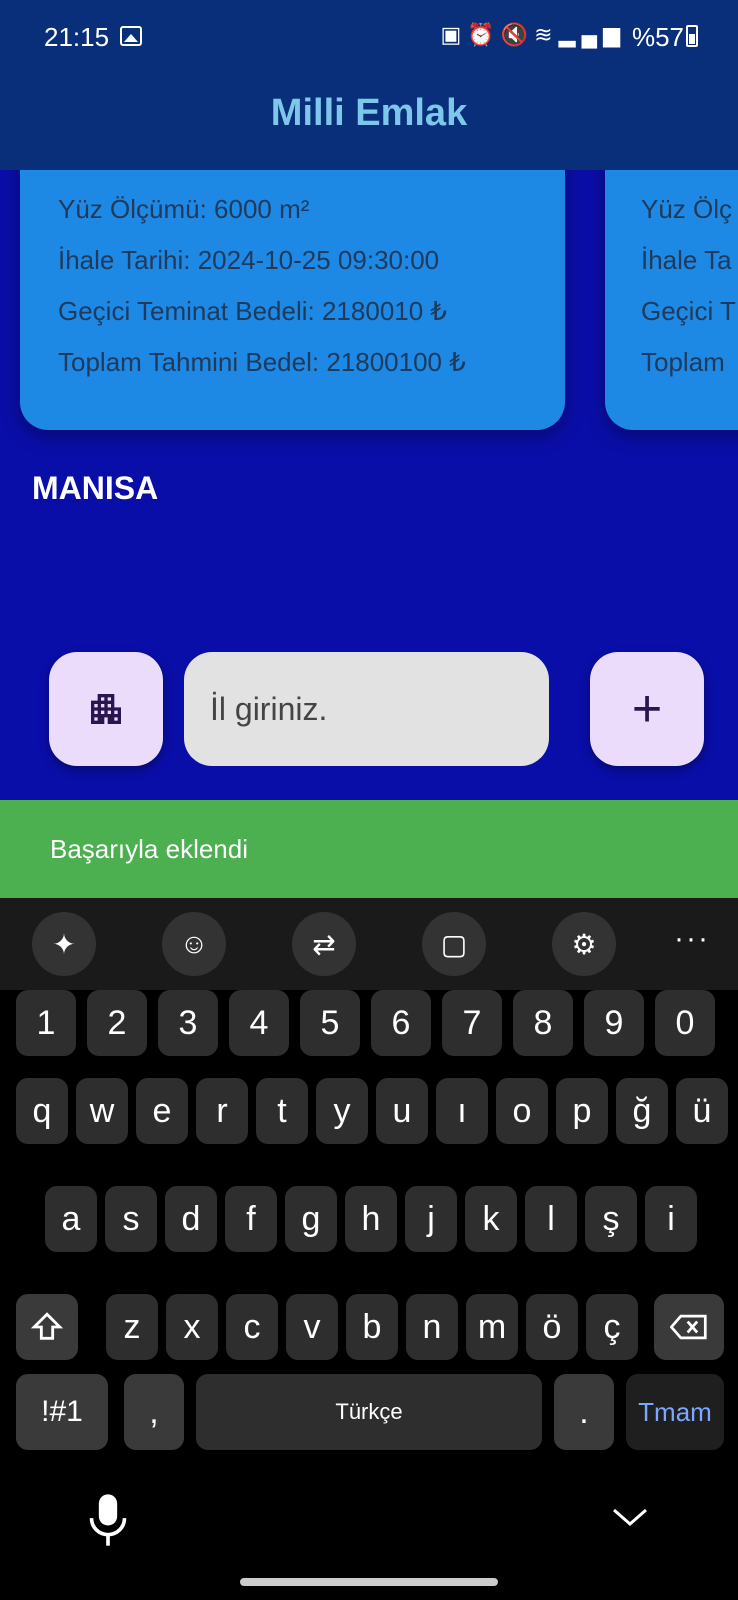 The image size is (738, 1600). I want to click on add-icon: +, so click(647, 709).